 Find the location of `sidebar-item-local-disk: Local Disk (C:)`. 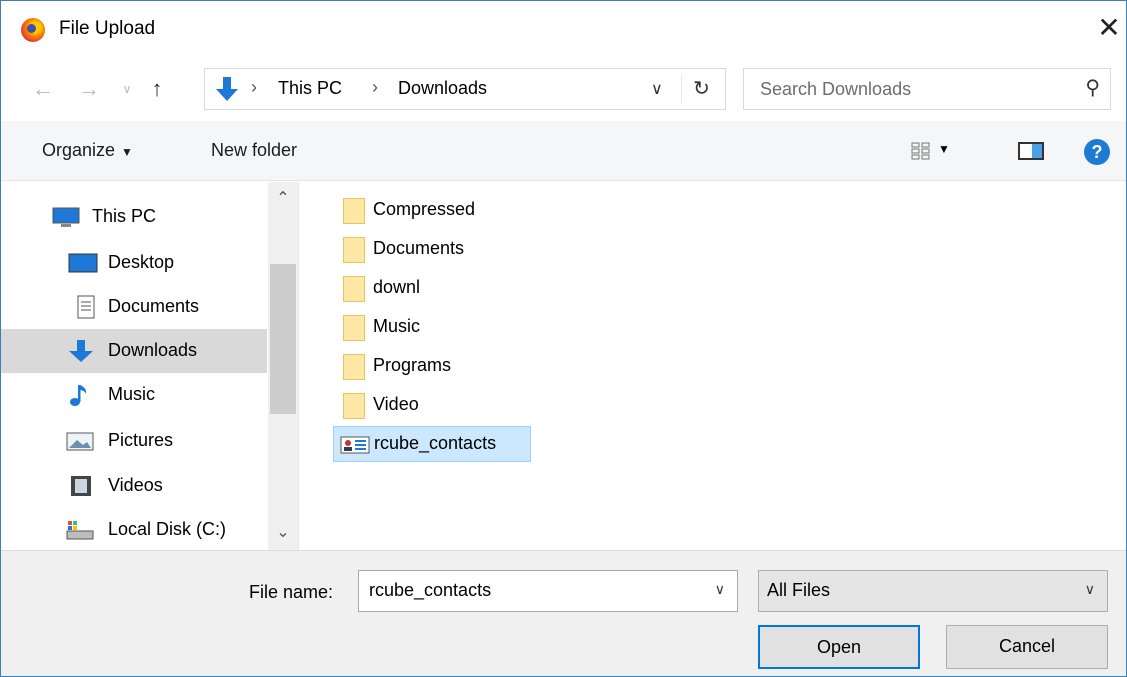

sidebar-item-local-disk: Local Disk (C:) is located at coordinates (134, 529).